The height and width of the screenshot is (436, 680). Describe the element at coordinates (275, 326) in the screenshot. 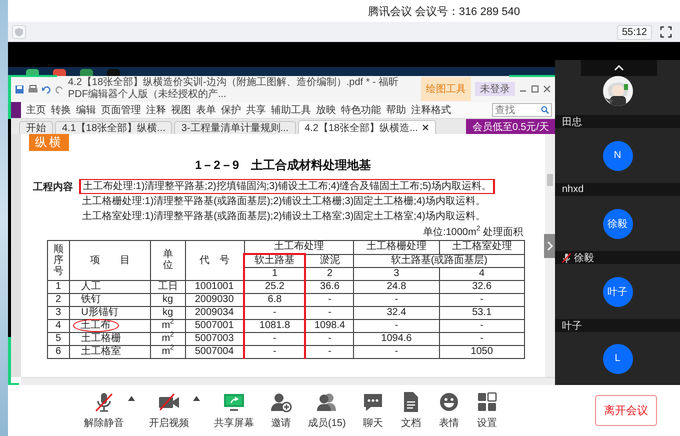

I see `table-cell: 1081.8` at that location.